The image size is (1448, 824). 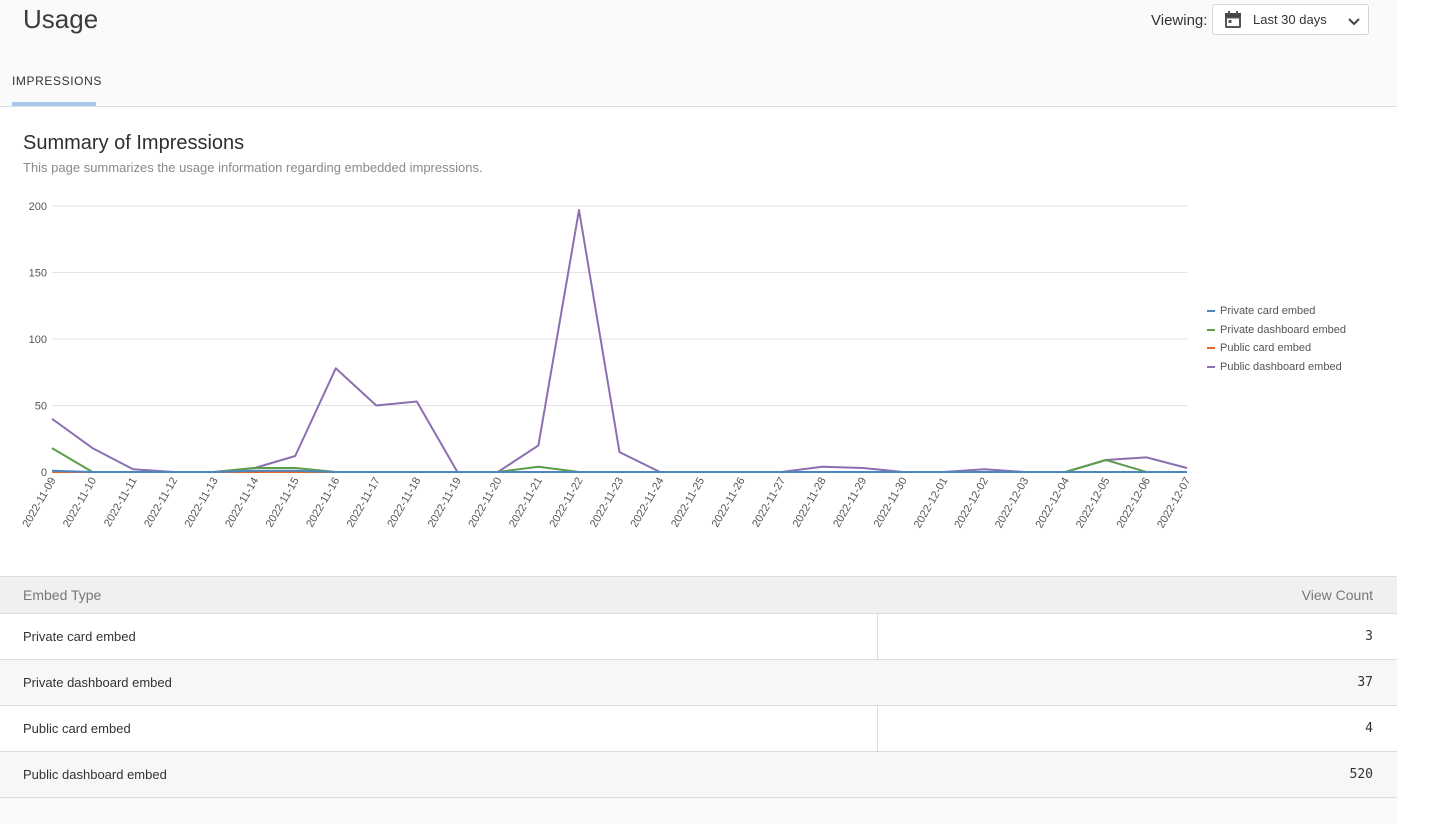 What do you see at coordinates (57, 81) in the screenshot?
I see `tab-impressions: IMPRESSIONS` at bounding box center [57, 81].